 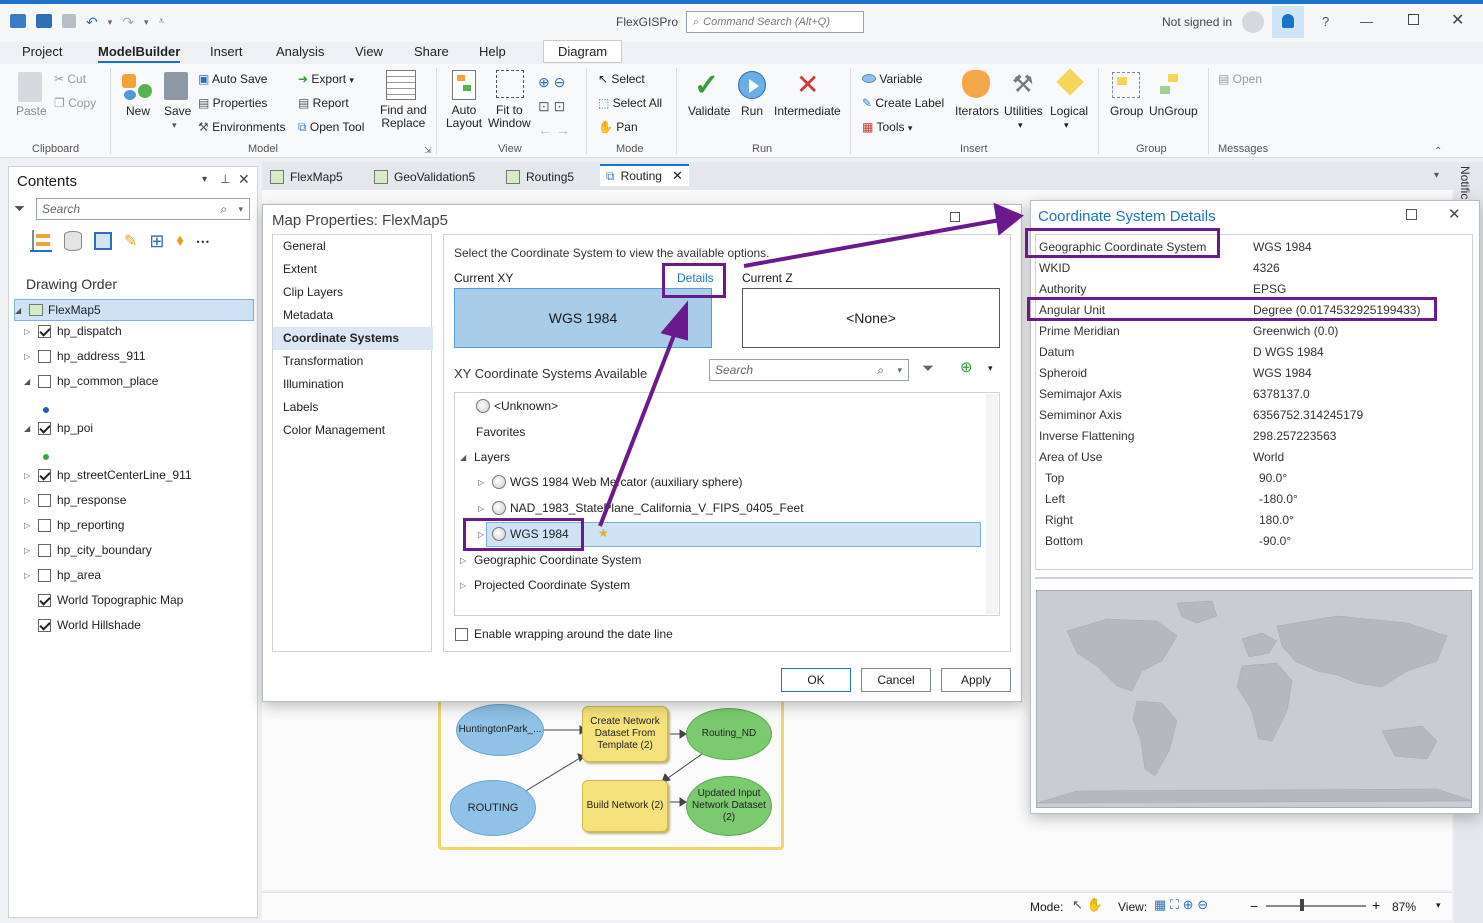 What do you see at coordinates (1087, 905) in the screenshot?
I see `mode-icons: ↖ ✋` at bounding box center [1087, 905].